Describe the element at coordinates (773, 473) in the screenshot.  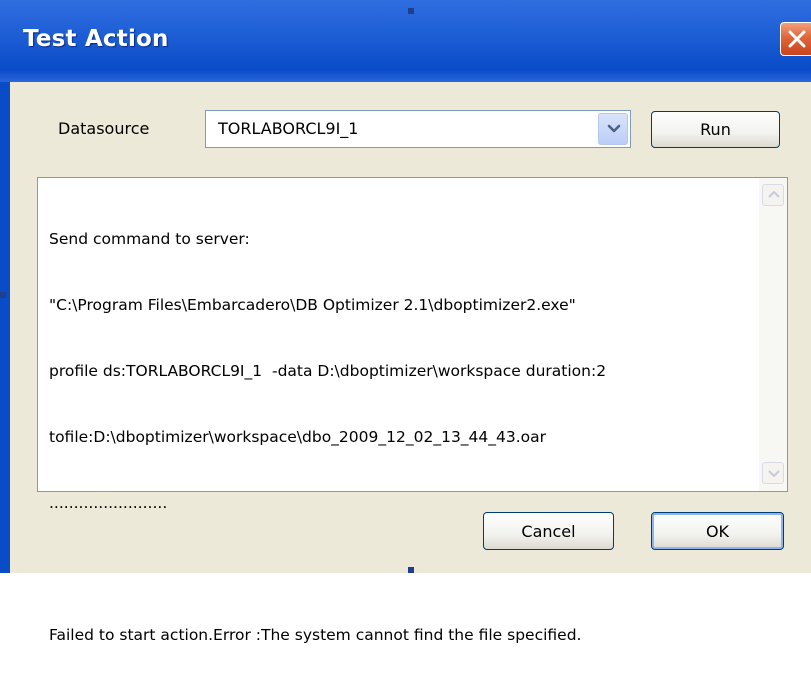
I see `scroll-down-button` at that location.